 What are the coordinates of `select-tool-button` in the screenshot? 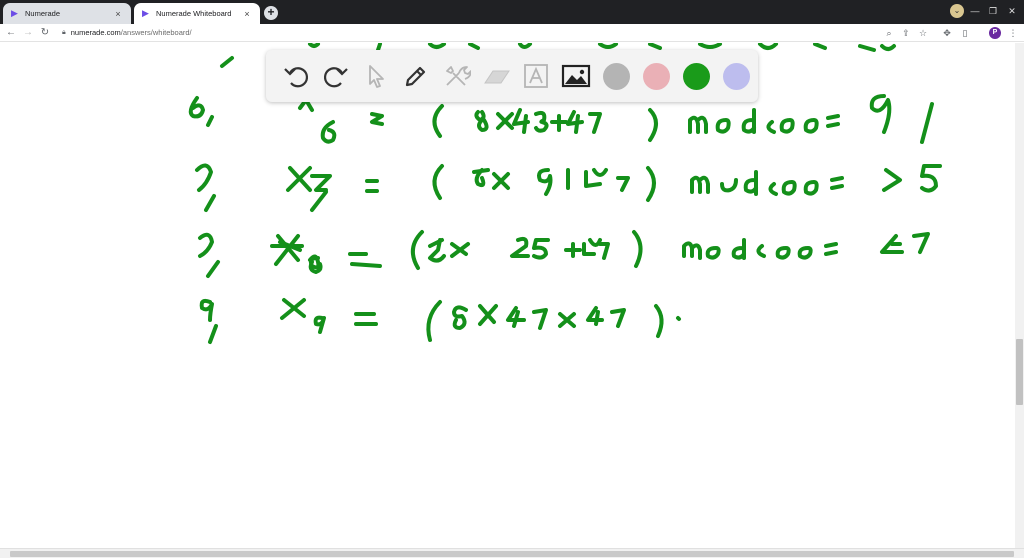 It's located at (376, 76).